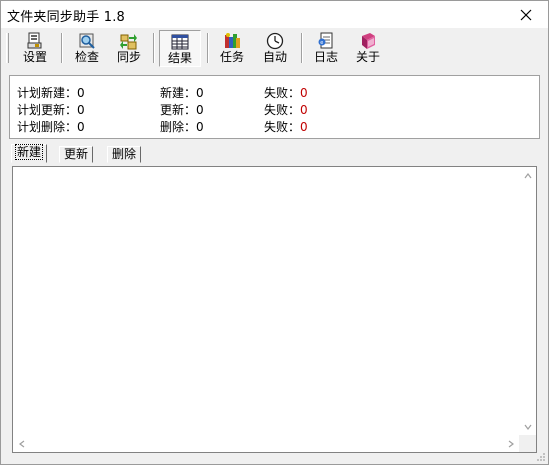  I want to click on fail-delete-stat: 失败：0, so click(286, 126).